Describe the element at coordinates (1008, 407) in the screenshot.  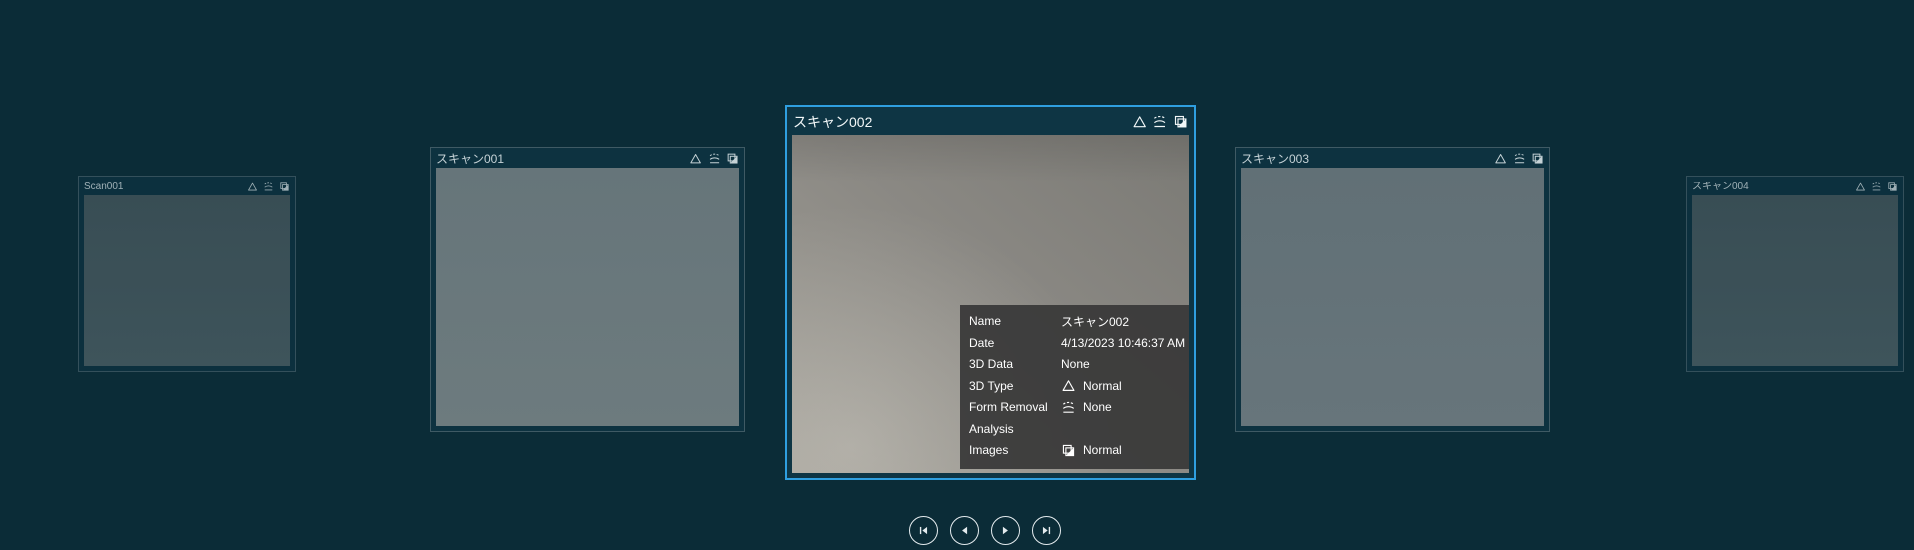
I see `info-label: Form Removal` at that location.